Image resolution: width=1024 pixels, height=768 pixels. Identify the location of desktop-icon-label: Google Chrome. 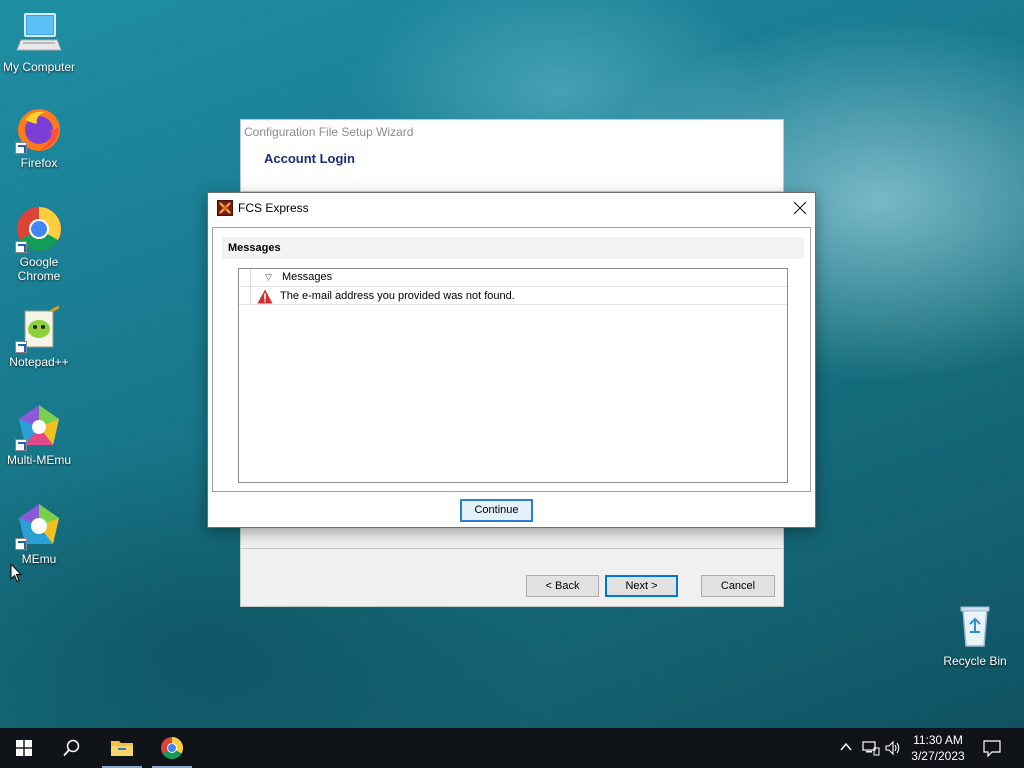
(39, 269).